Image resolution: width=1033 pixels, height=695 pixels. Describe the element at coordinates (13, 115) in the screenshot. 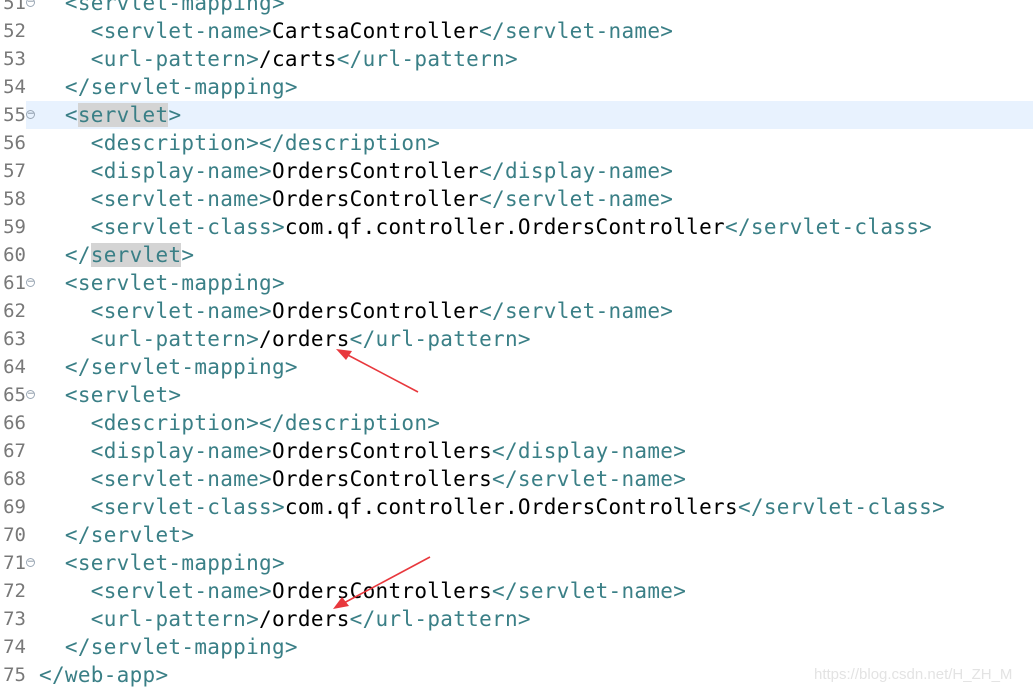

I see `line-number: 55` at that location.